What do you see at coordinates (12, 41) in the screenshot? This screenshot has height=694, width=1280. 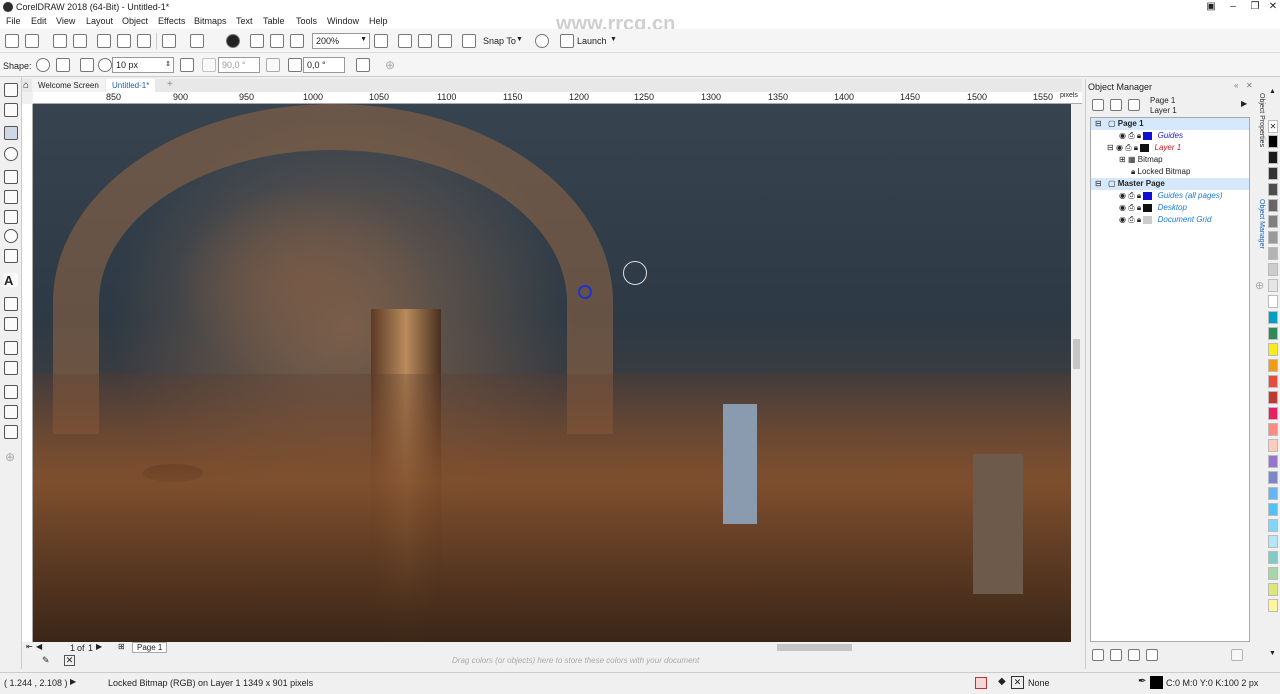 I see `new-document-icon` at bounding box center [12, 41].